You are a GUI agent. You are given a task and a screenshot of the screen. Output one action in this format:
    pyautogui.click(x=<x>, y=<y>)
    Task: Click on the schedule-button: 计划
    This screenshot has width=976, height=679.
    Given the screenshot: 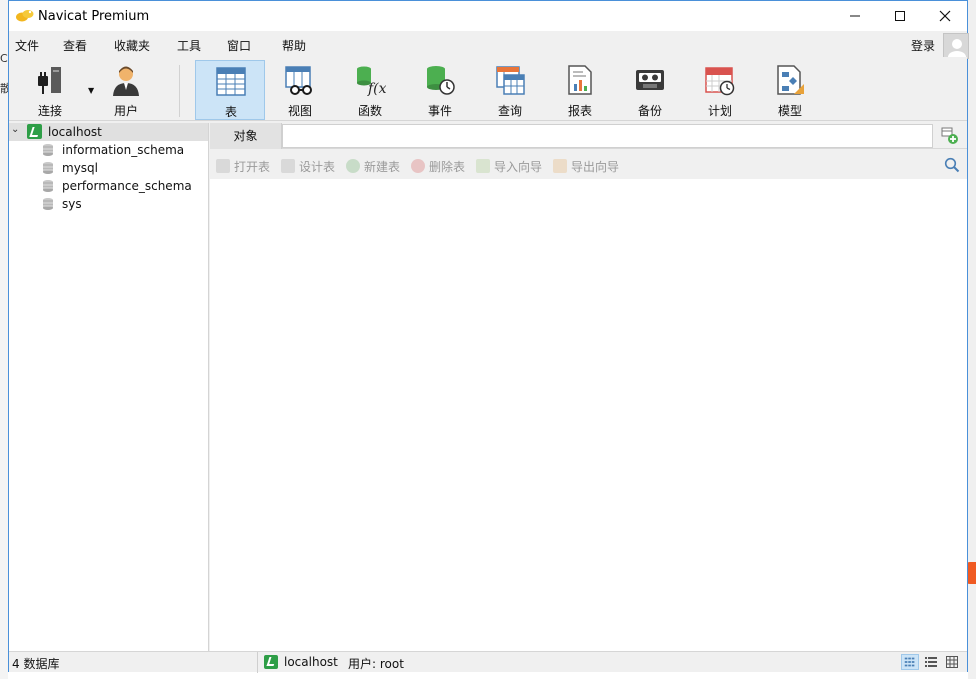 What is the action you would take?
    pyautogui.click(x=720, y=90)
    